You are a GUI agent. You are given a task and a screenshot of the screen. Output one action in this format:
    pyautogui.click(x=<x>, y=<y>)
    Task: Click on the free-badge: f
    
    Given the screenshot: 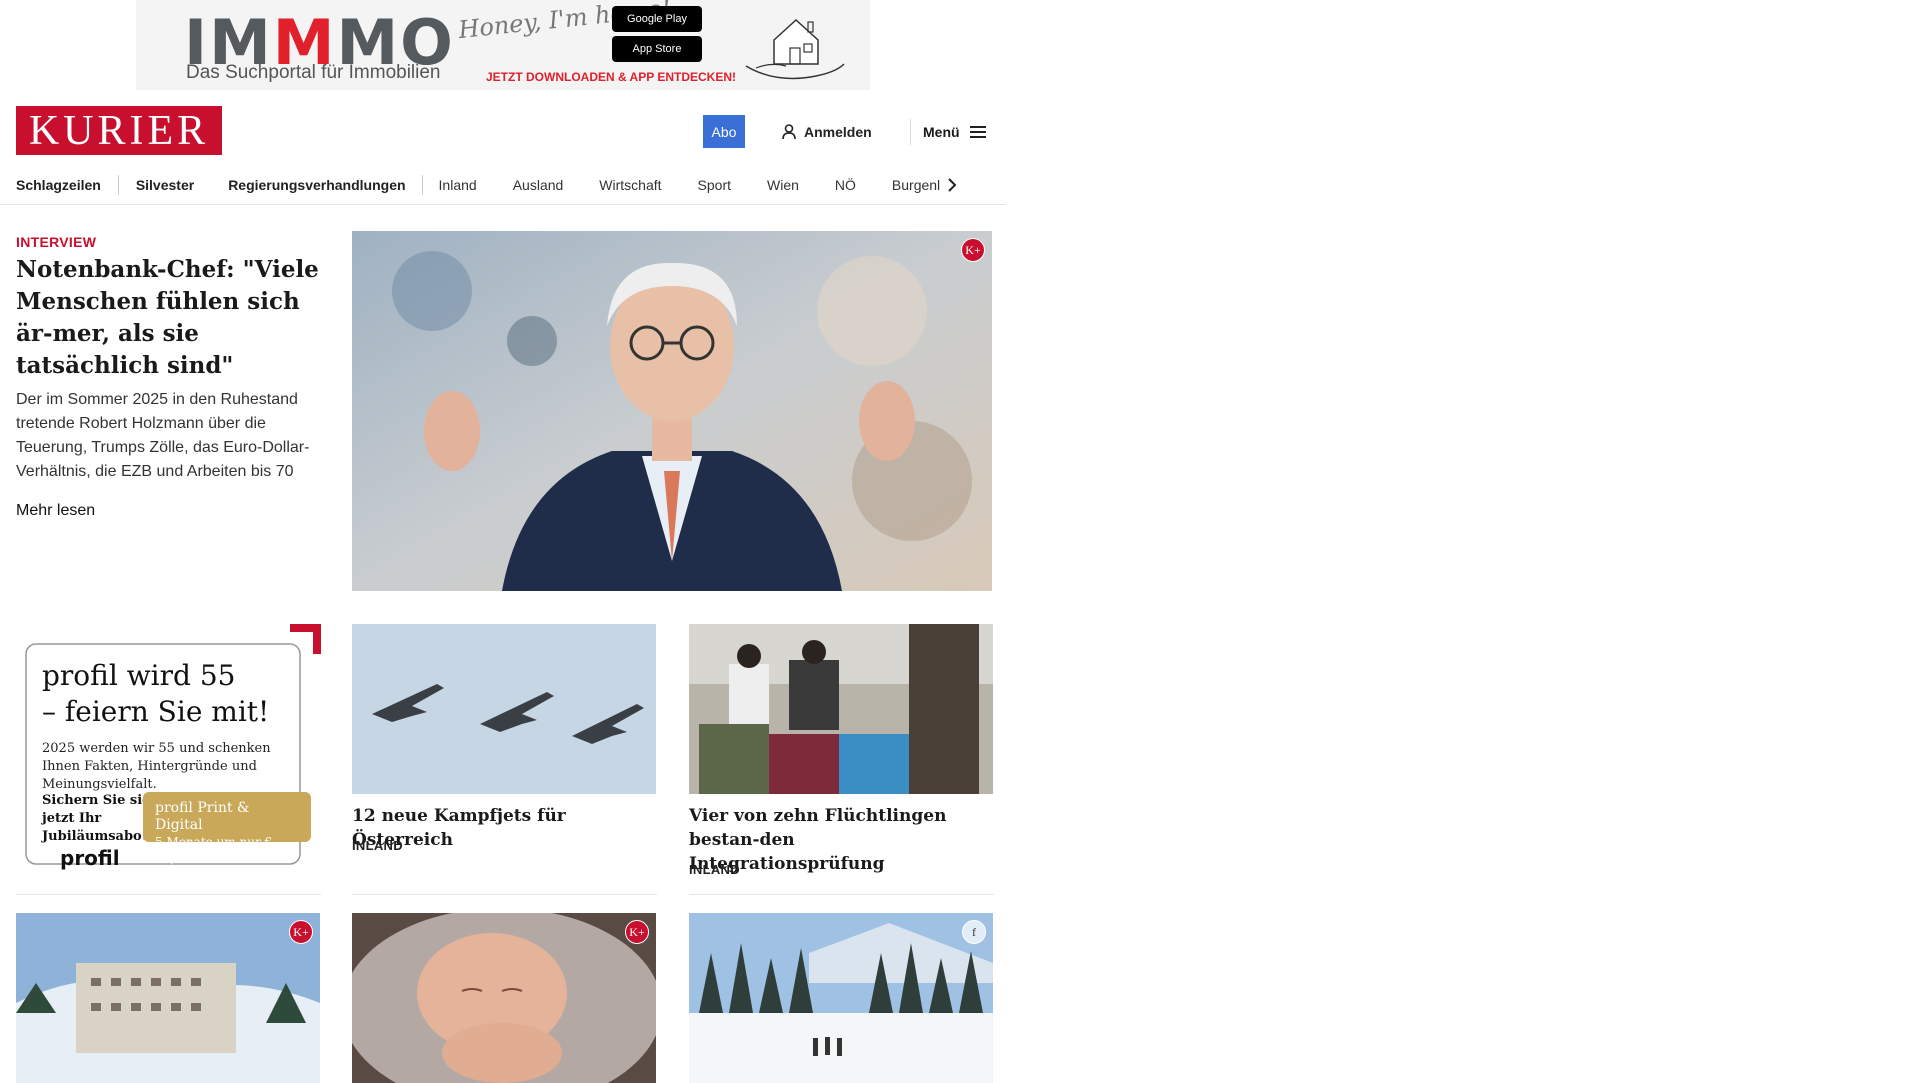 What is the action you would take?
    pyautogui.click(x=974, y=932)
    